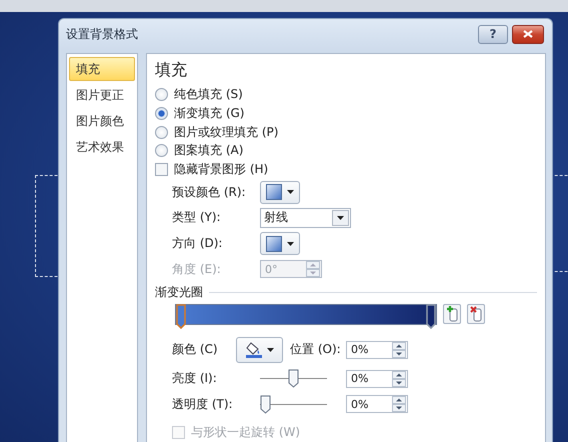 Image resolution: width=568 pixels, height=442 pixels. Describe the element at coordinates (305, 218) in the screenshot. I see `type-dropdown: 射线` at that location.